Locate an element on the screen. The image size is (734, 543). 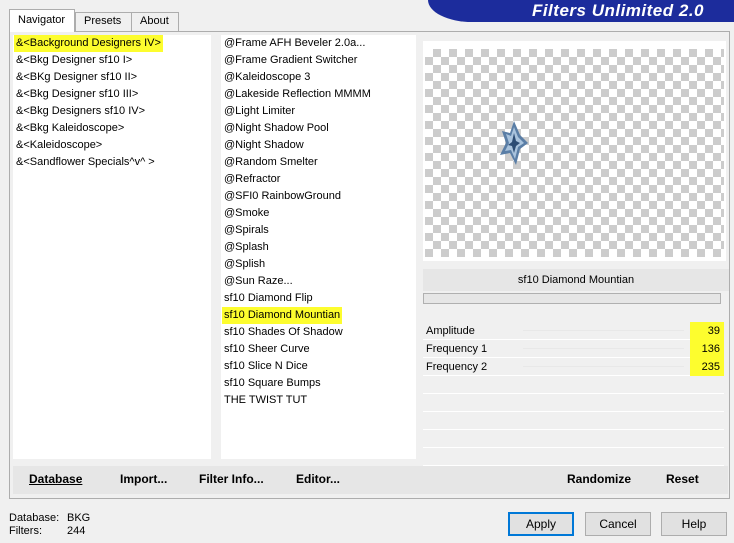
category-item: &<Kaleidoscope> is located at coordinates (112, 145).